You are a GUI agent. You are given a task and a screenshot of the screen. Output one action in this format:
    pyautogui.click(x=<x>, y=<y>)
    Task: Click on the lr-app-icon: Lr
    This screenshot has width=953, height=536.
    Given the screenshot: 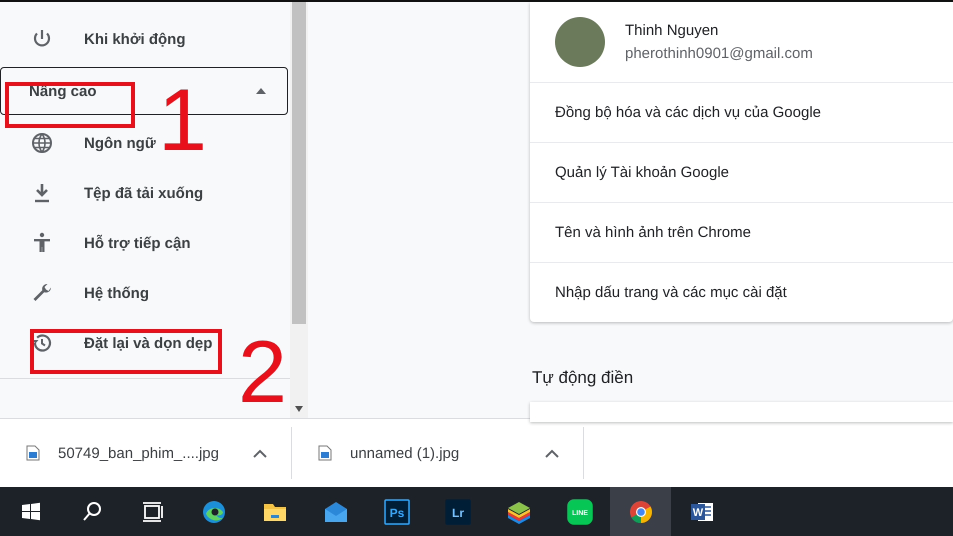 What is the action you would take?
    pyautogui.click(x=458, y=512)
    